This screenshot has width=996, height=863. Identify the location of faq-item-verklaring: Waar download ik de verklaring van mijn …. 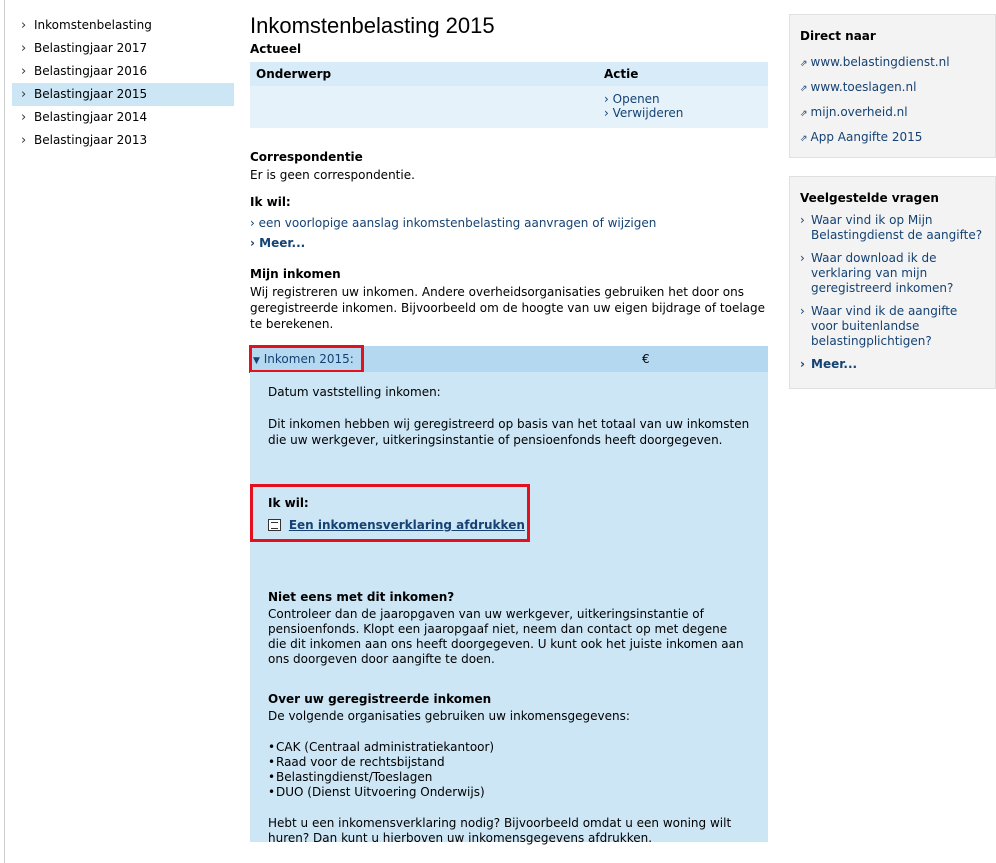
(892, 273).